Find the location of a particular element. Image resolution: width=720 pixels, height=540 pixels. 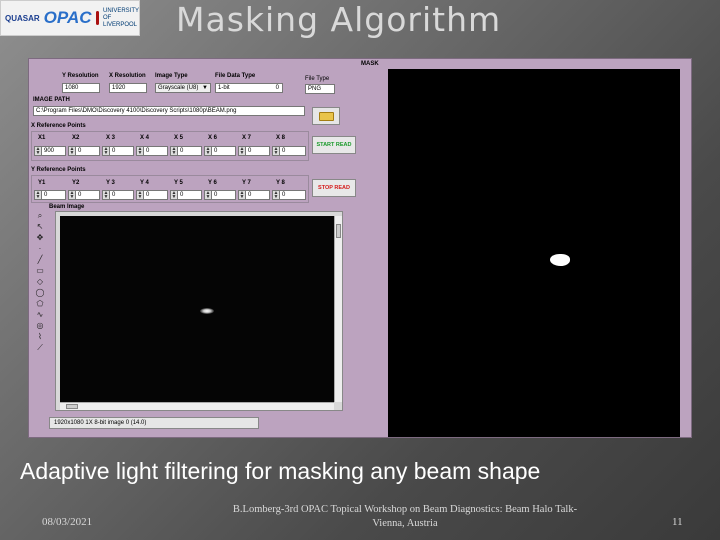

slide-number: 11 is located at coordinates (677, 522).